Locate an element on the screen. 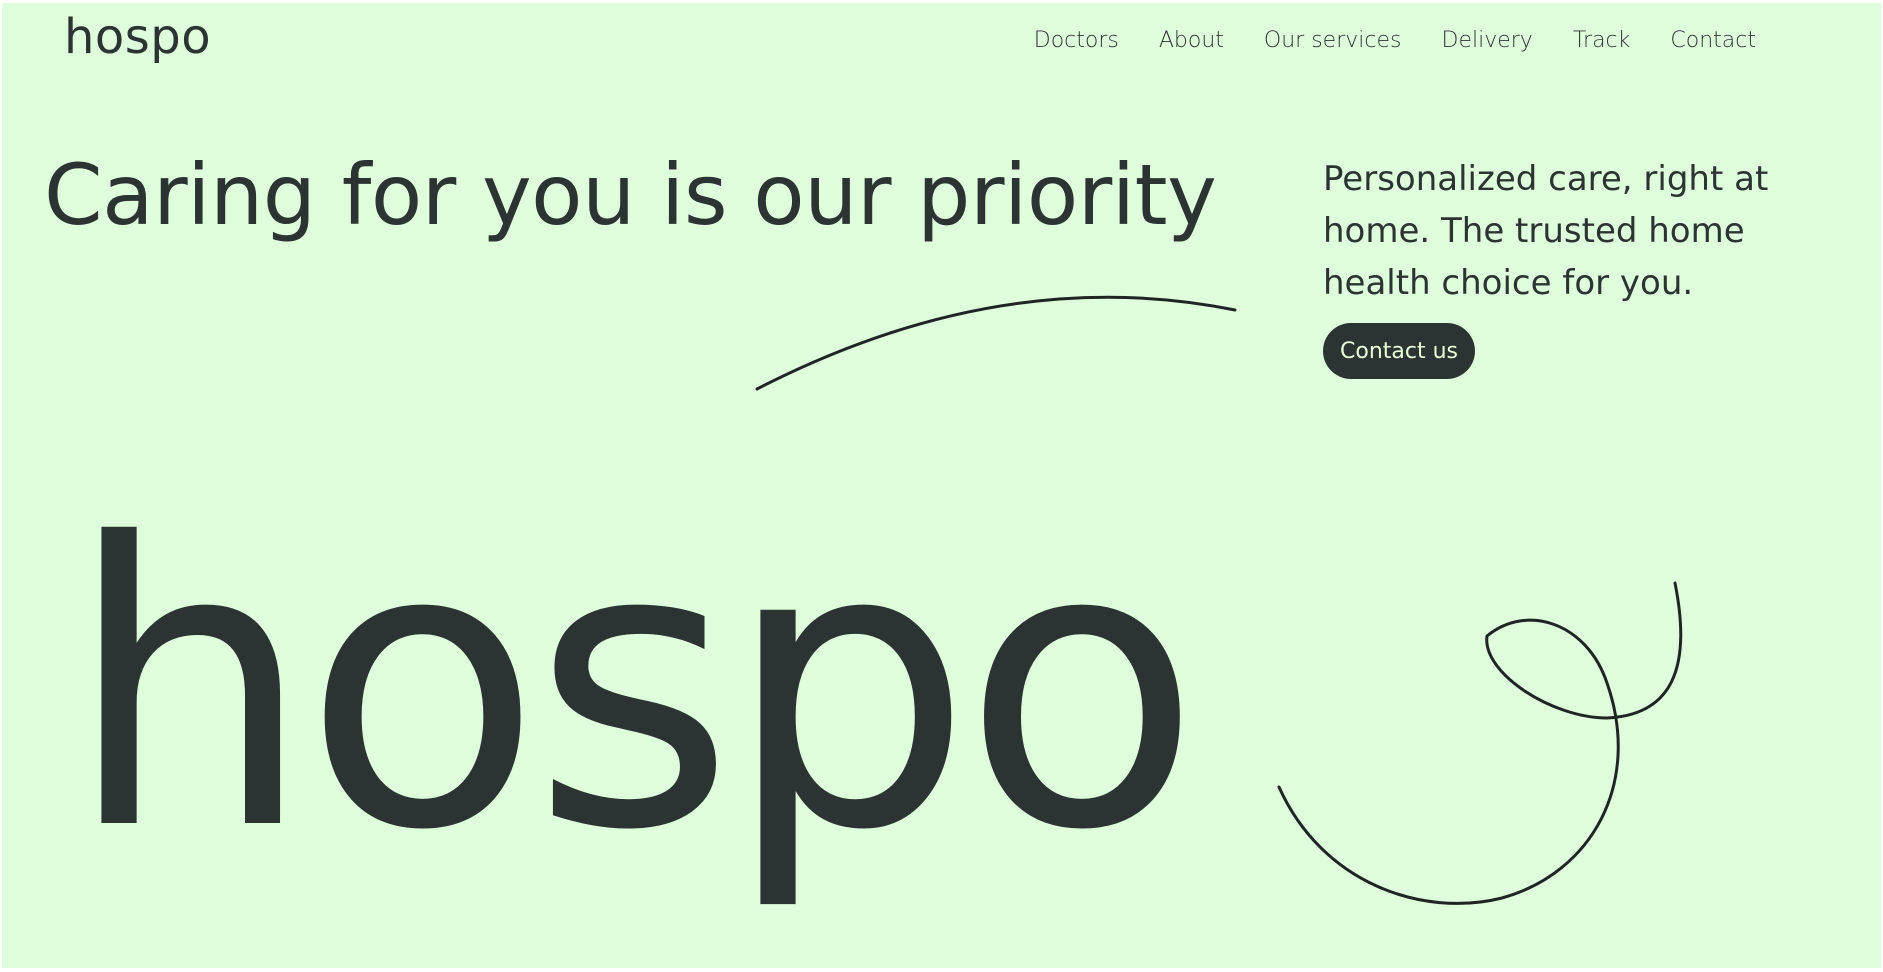  nav-link-contact: Contact is located at coordinates (1713, 40).